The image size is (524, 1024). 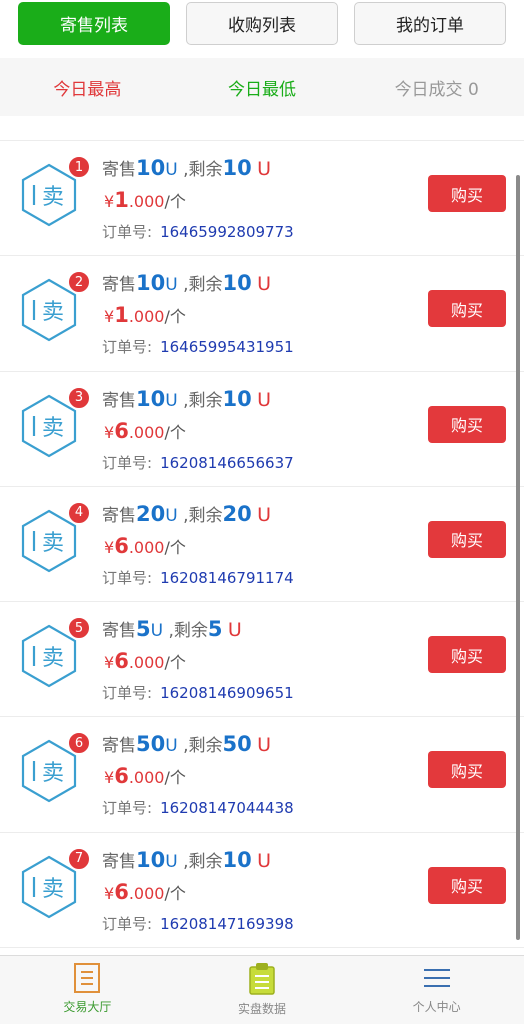 I want to click on order-number: 订单号: 16208146909651, so click(x=198, y=693).